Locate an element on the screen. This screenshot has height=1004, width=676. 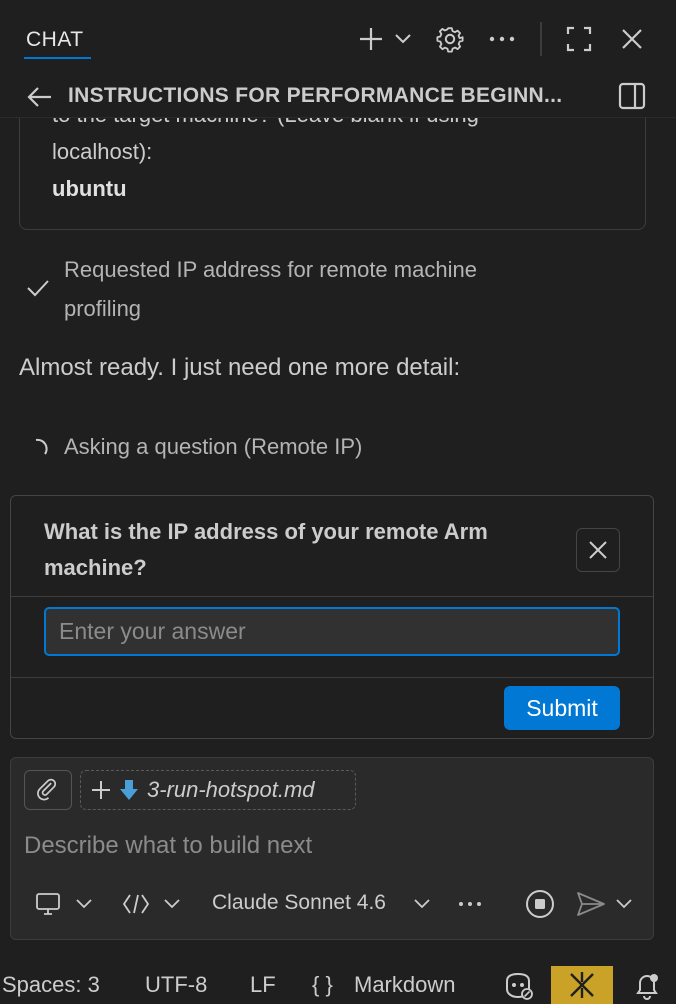
tab-chat: CHAT is located at coordinates (55, 40).